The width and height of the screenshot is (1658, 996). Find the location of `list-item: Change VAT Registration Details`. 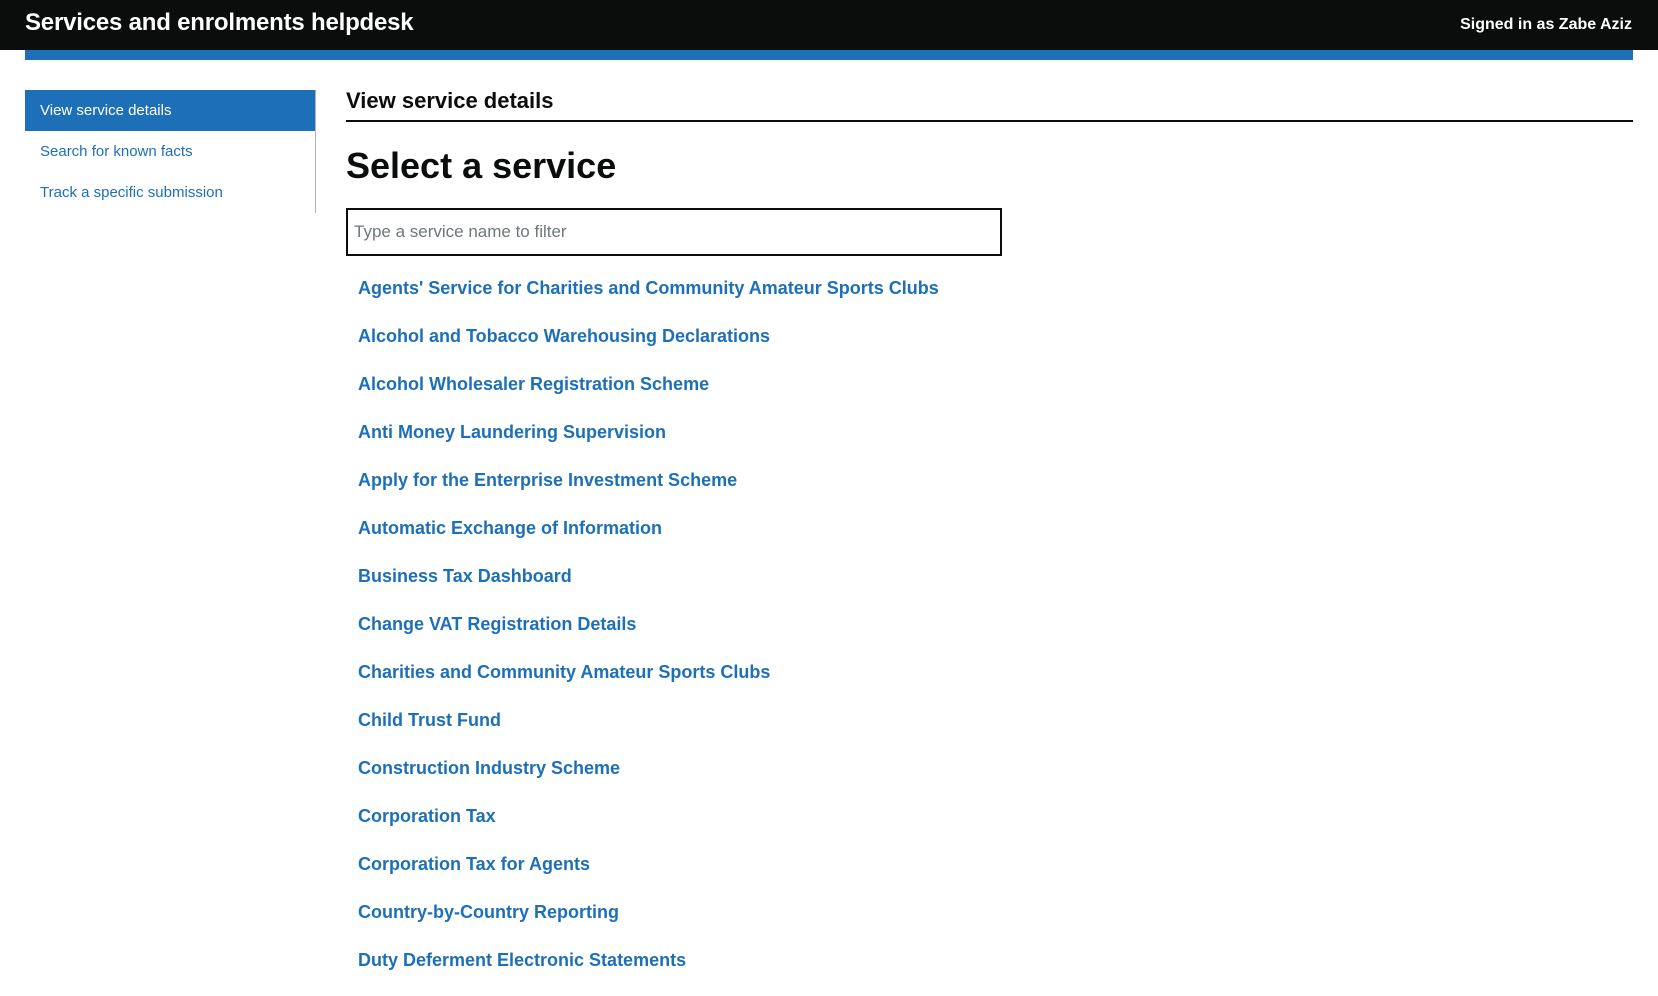

list-item: Change VAT Registration Details is located at coordinates (995, 636).